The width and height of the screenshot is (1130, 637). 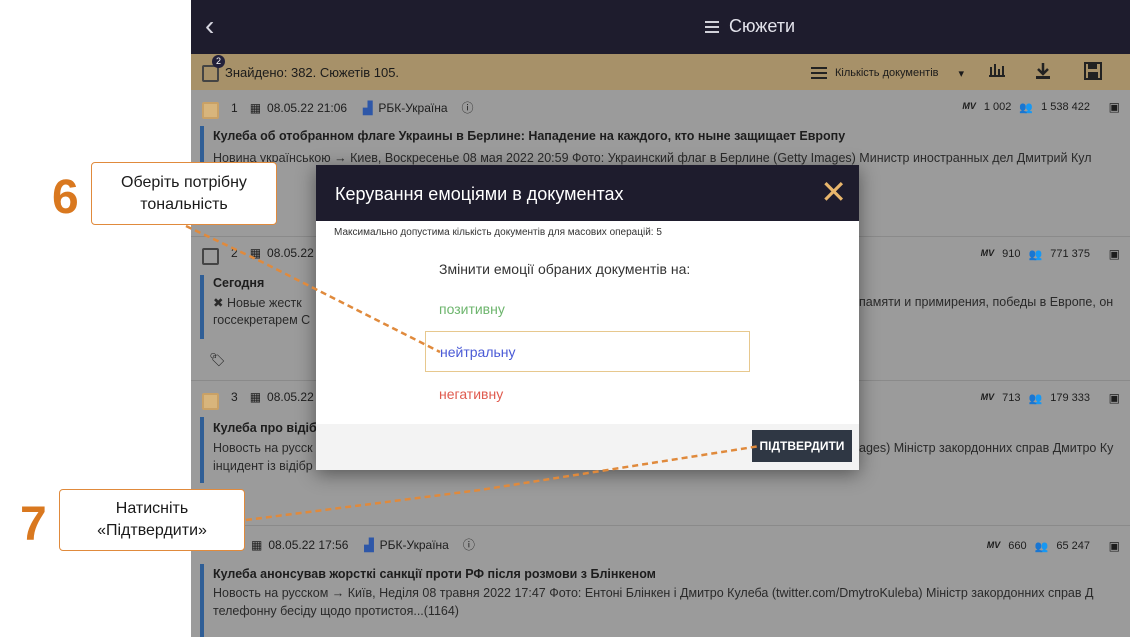 What do you see at coordinates (1017, 546) in the screenshot?
I see `mv-value: 660` at bounding box center [1017, 546].